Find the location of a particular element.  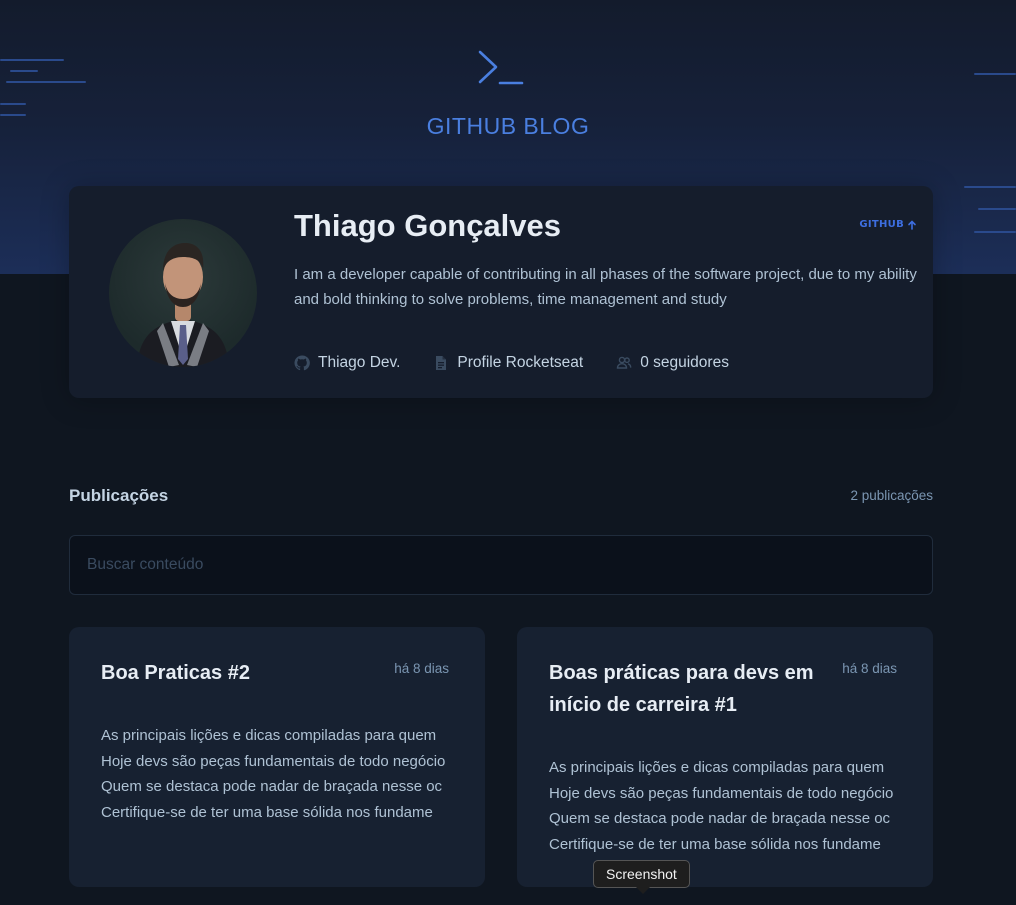

github-link: GITHUB is located at coordinates (888, 224).